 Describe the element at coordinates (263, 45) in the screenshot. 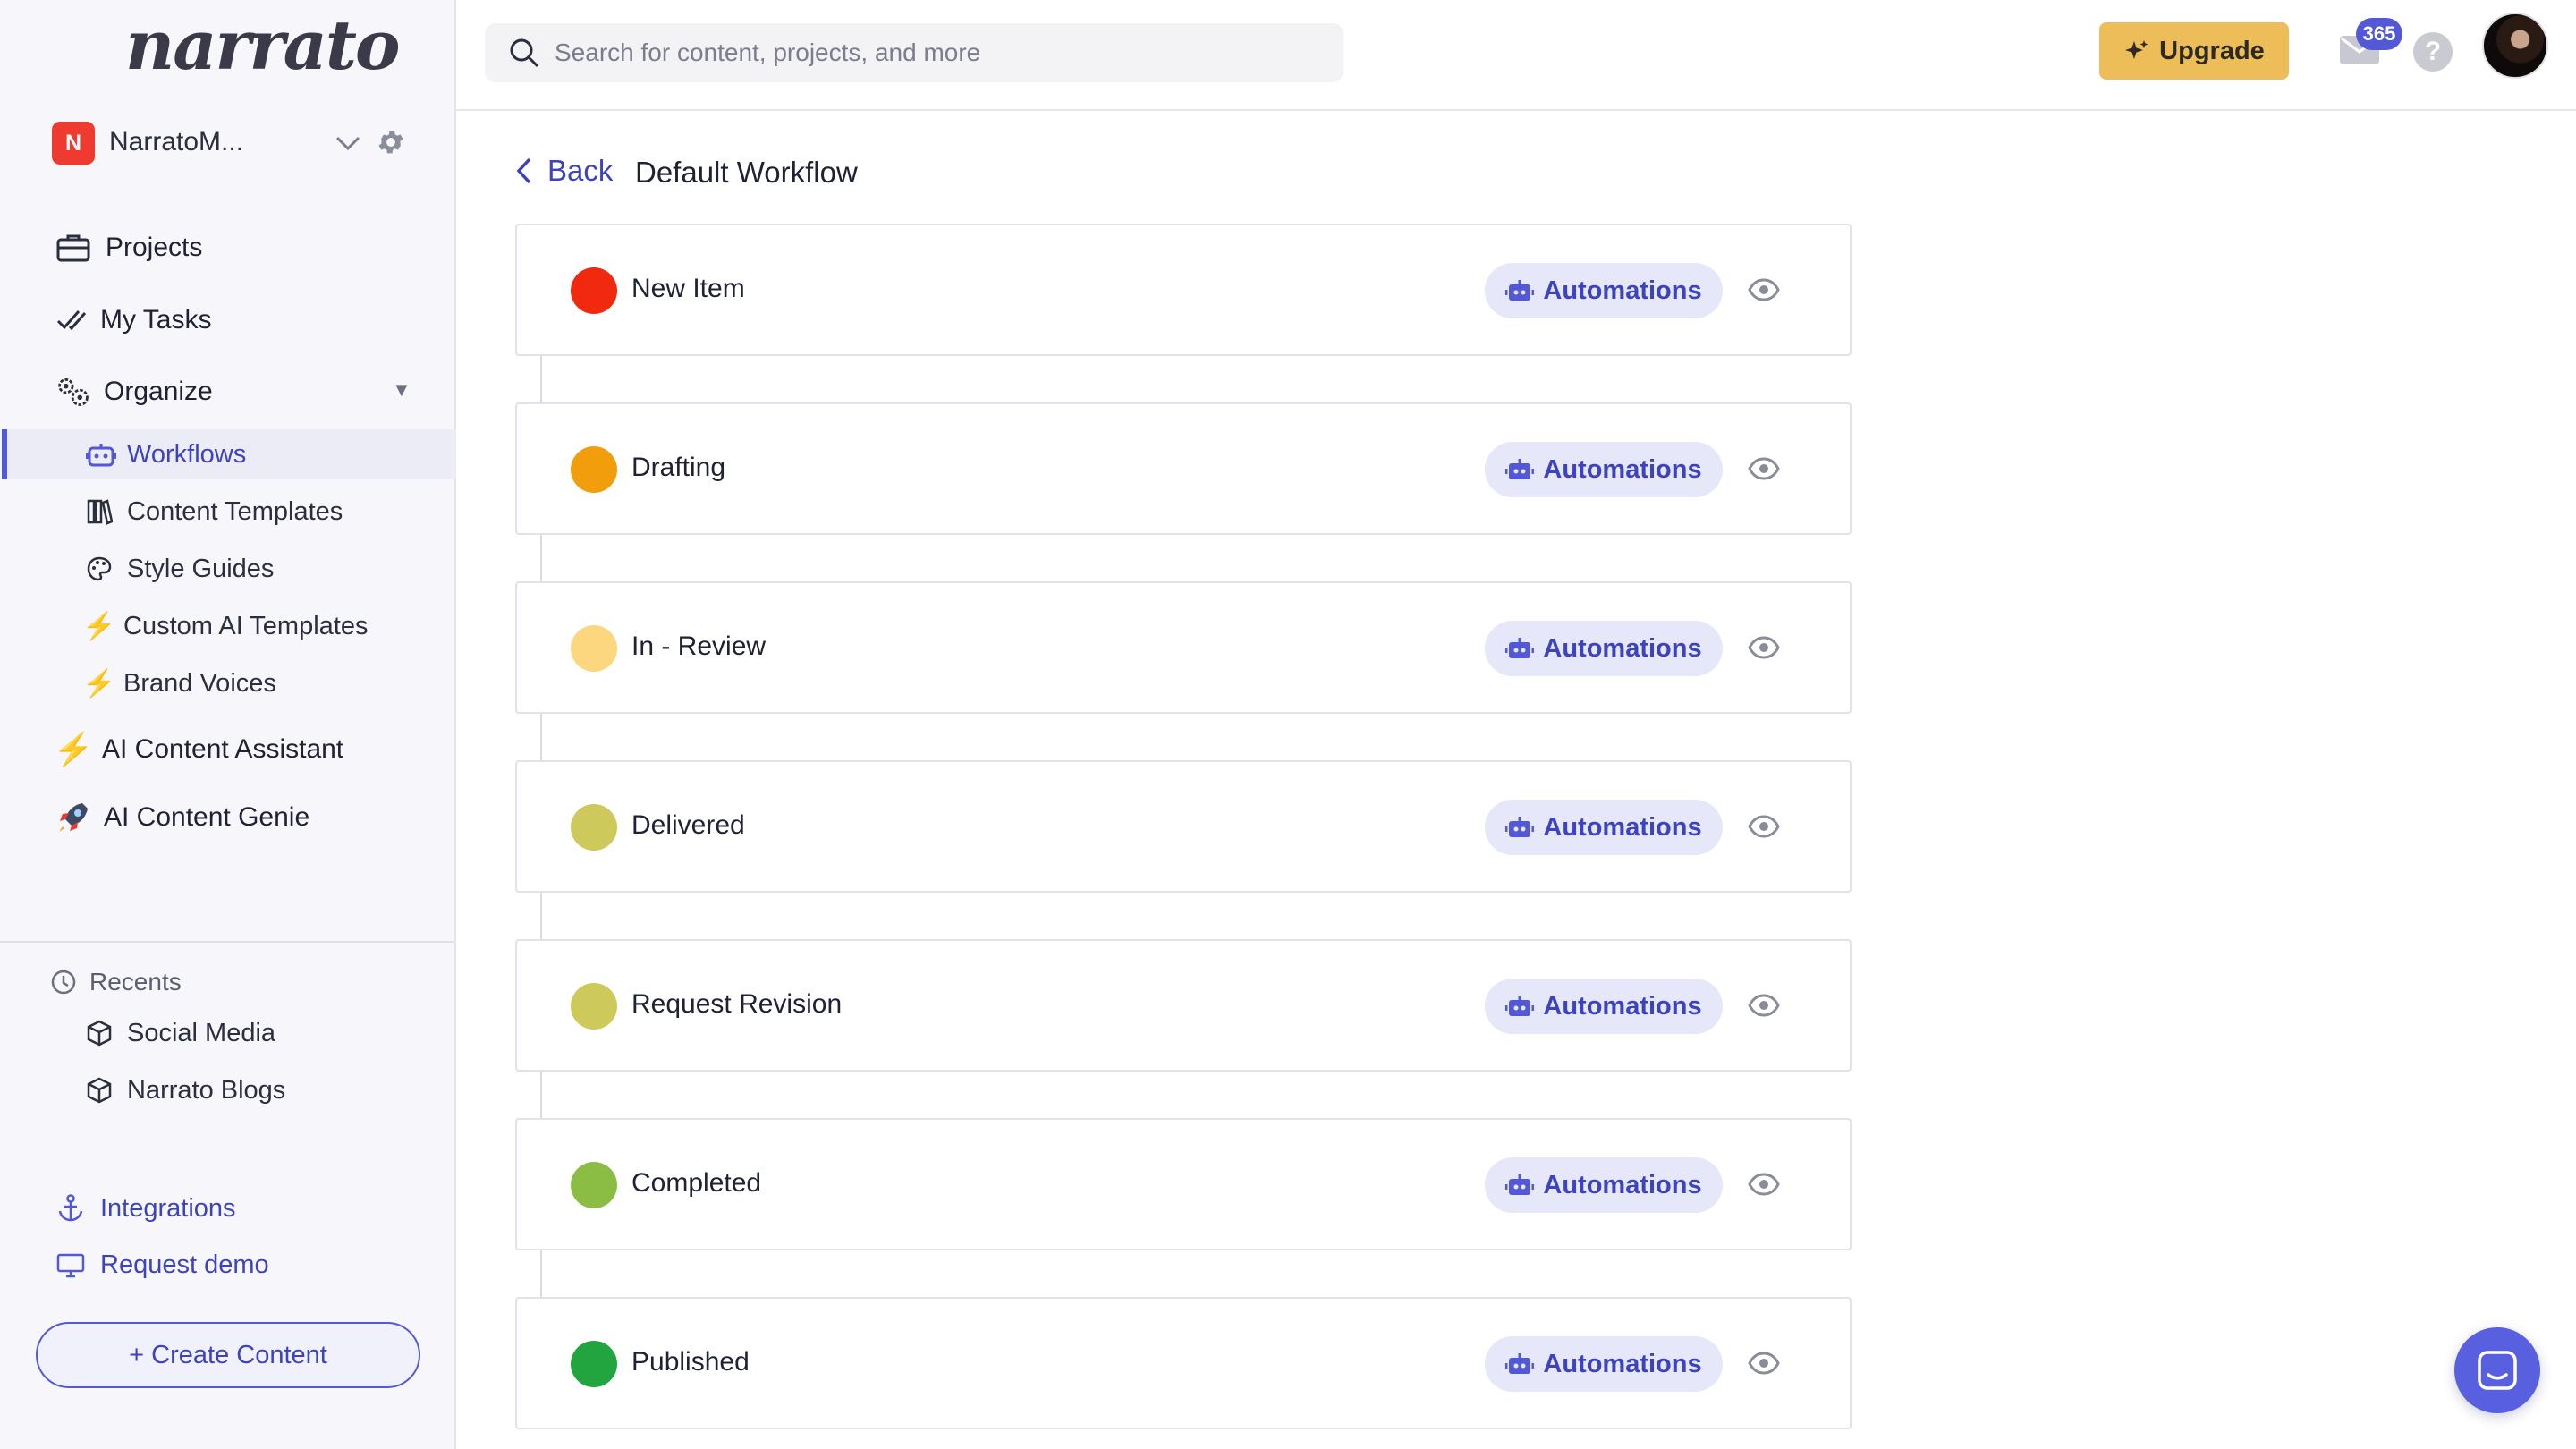

I see `narrato-logo: narrato` at that location.